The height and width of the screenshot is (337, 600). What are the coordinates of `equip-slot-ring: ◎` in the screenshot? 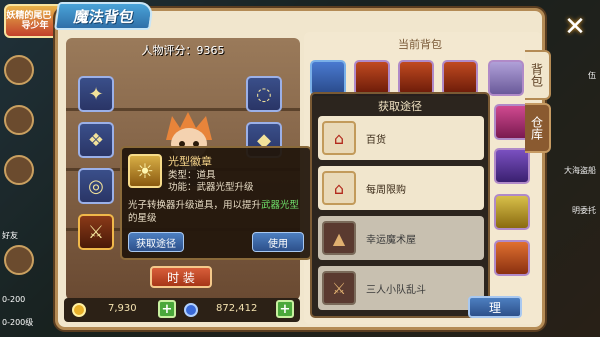 It's located at (96, 186).